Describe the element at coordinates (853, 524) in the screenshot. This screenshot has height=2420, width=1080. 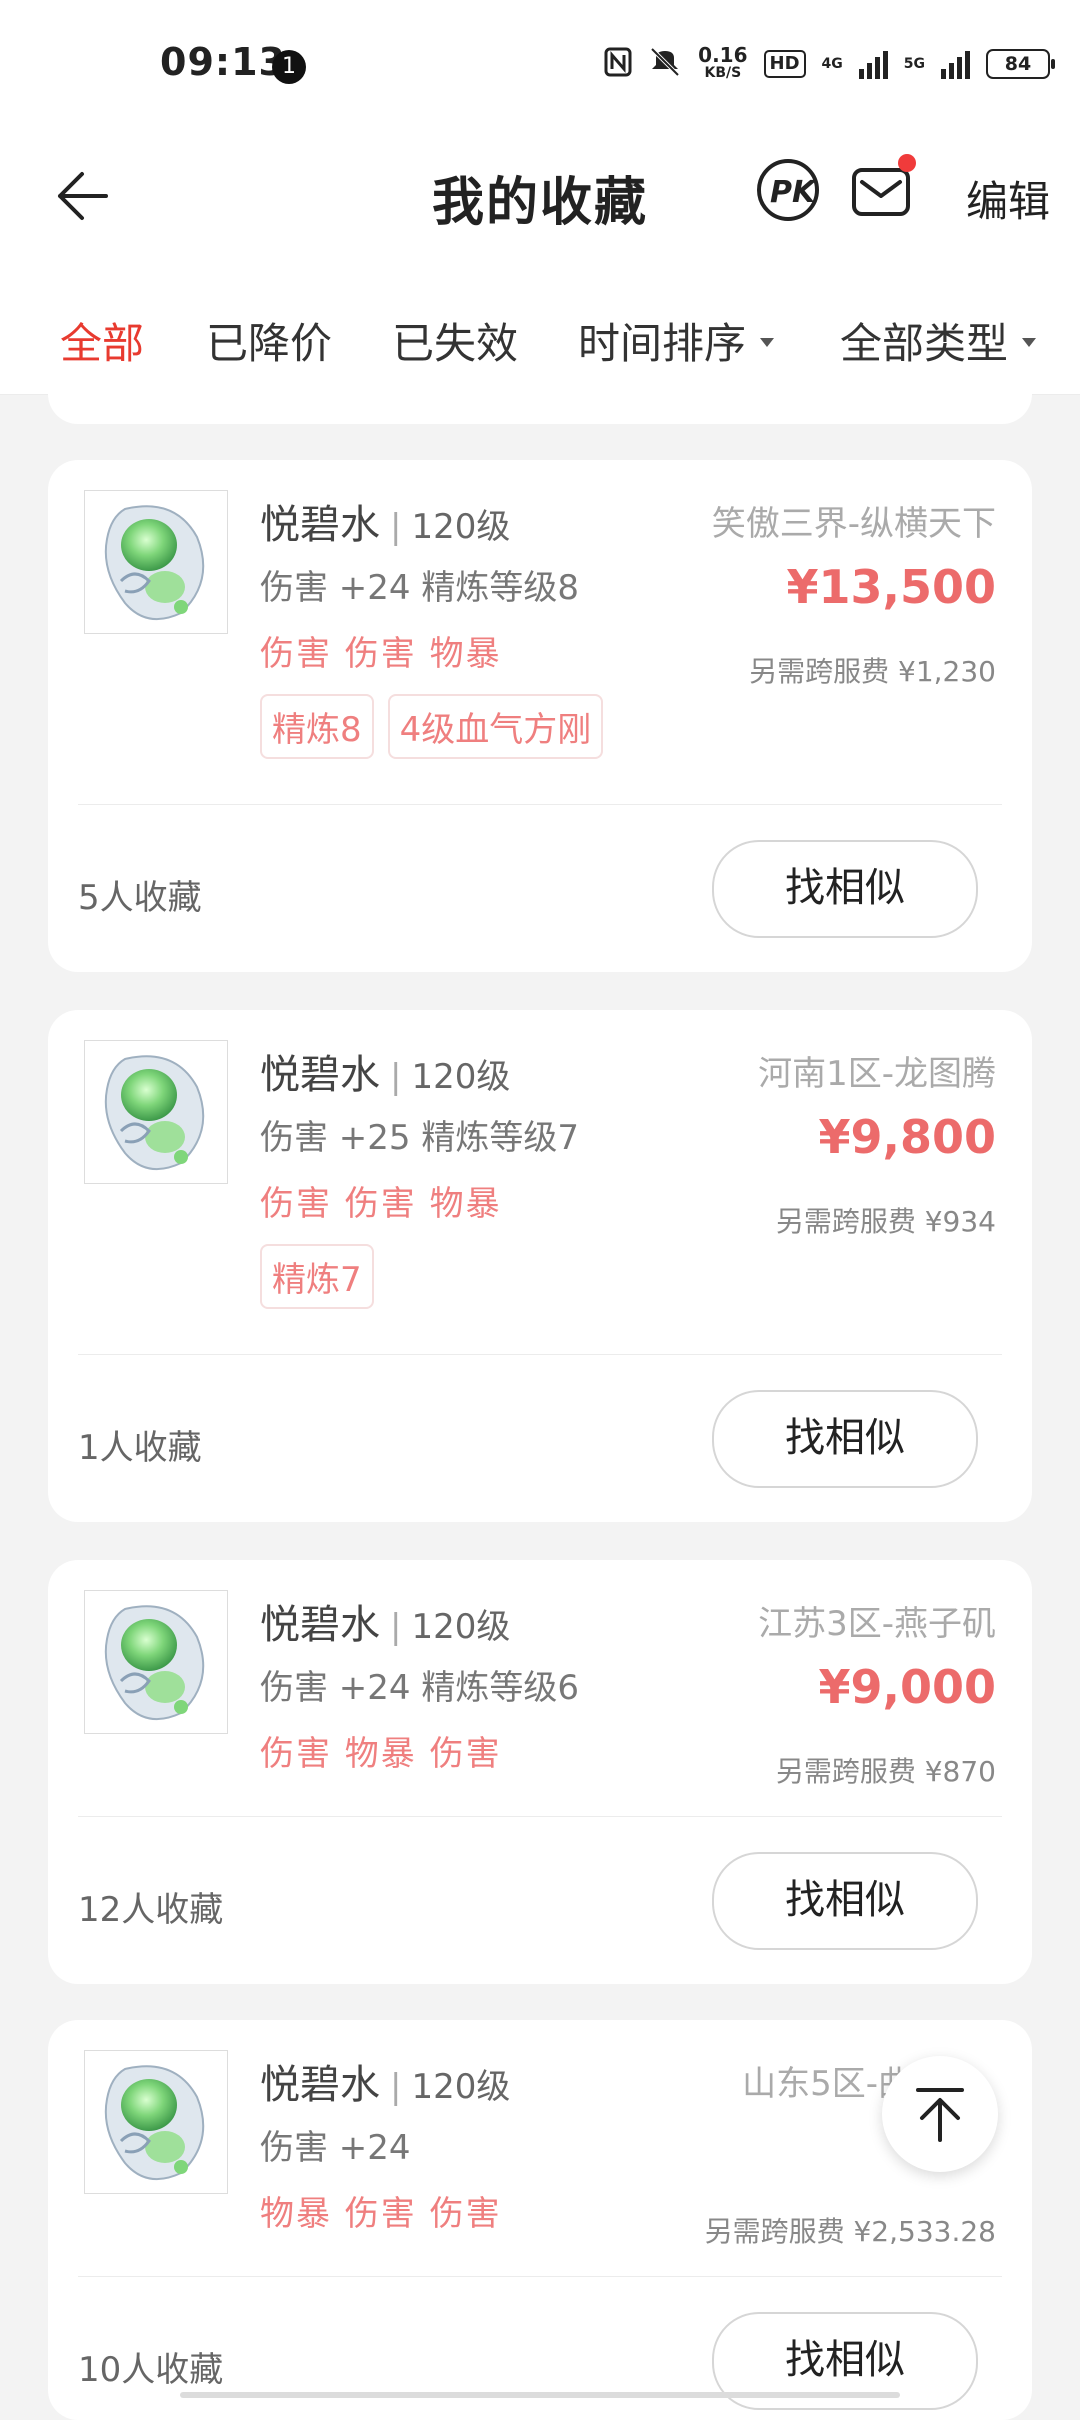
I see `item-server: 笑傲三界-纵横天下` at that location.